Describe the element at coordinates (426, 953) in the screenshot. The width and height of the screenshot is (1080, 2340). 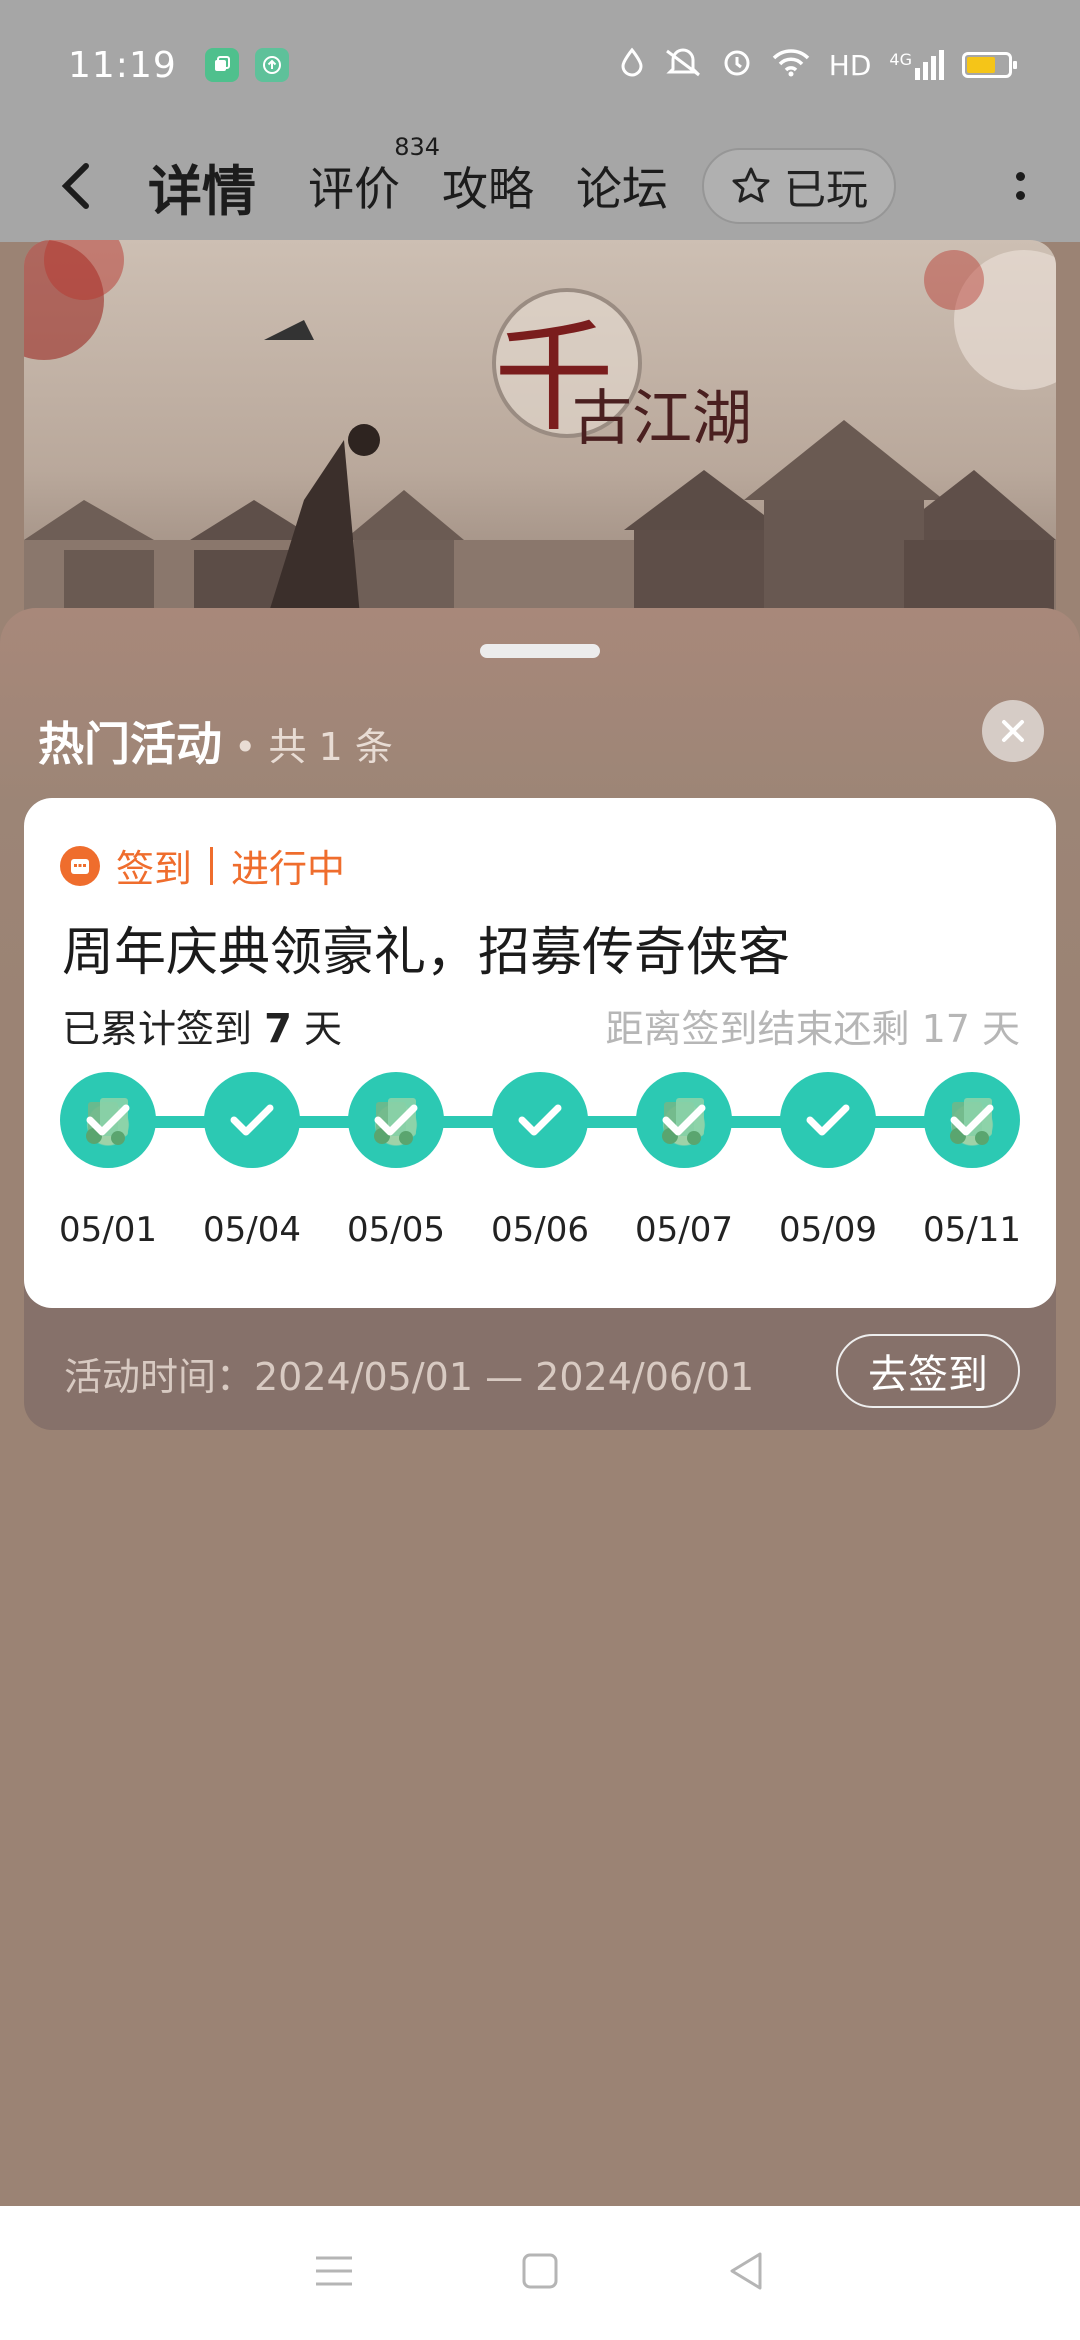
I see `activity-title: 周年庆典领豪礼，招募传奇侠客` at that location.